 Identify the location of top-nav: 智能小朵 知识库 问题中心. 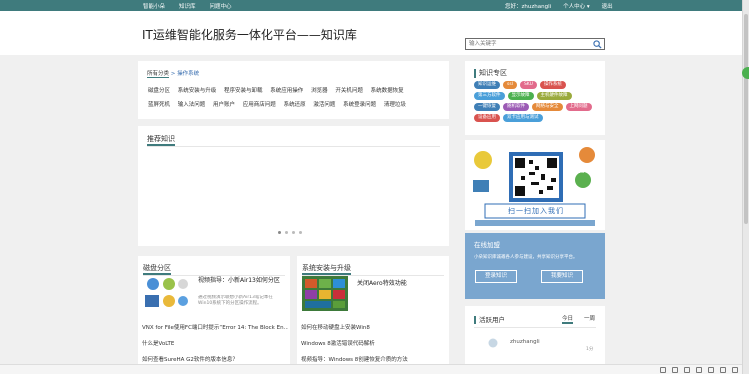
(187, 6).